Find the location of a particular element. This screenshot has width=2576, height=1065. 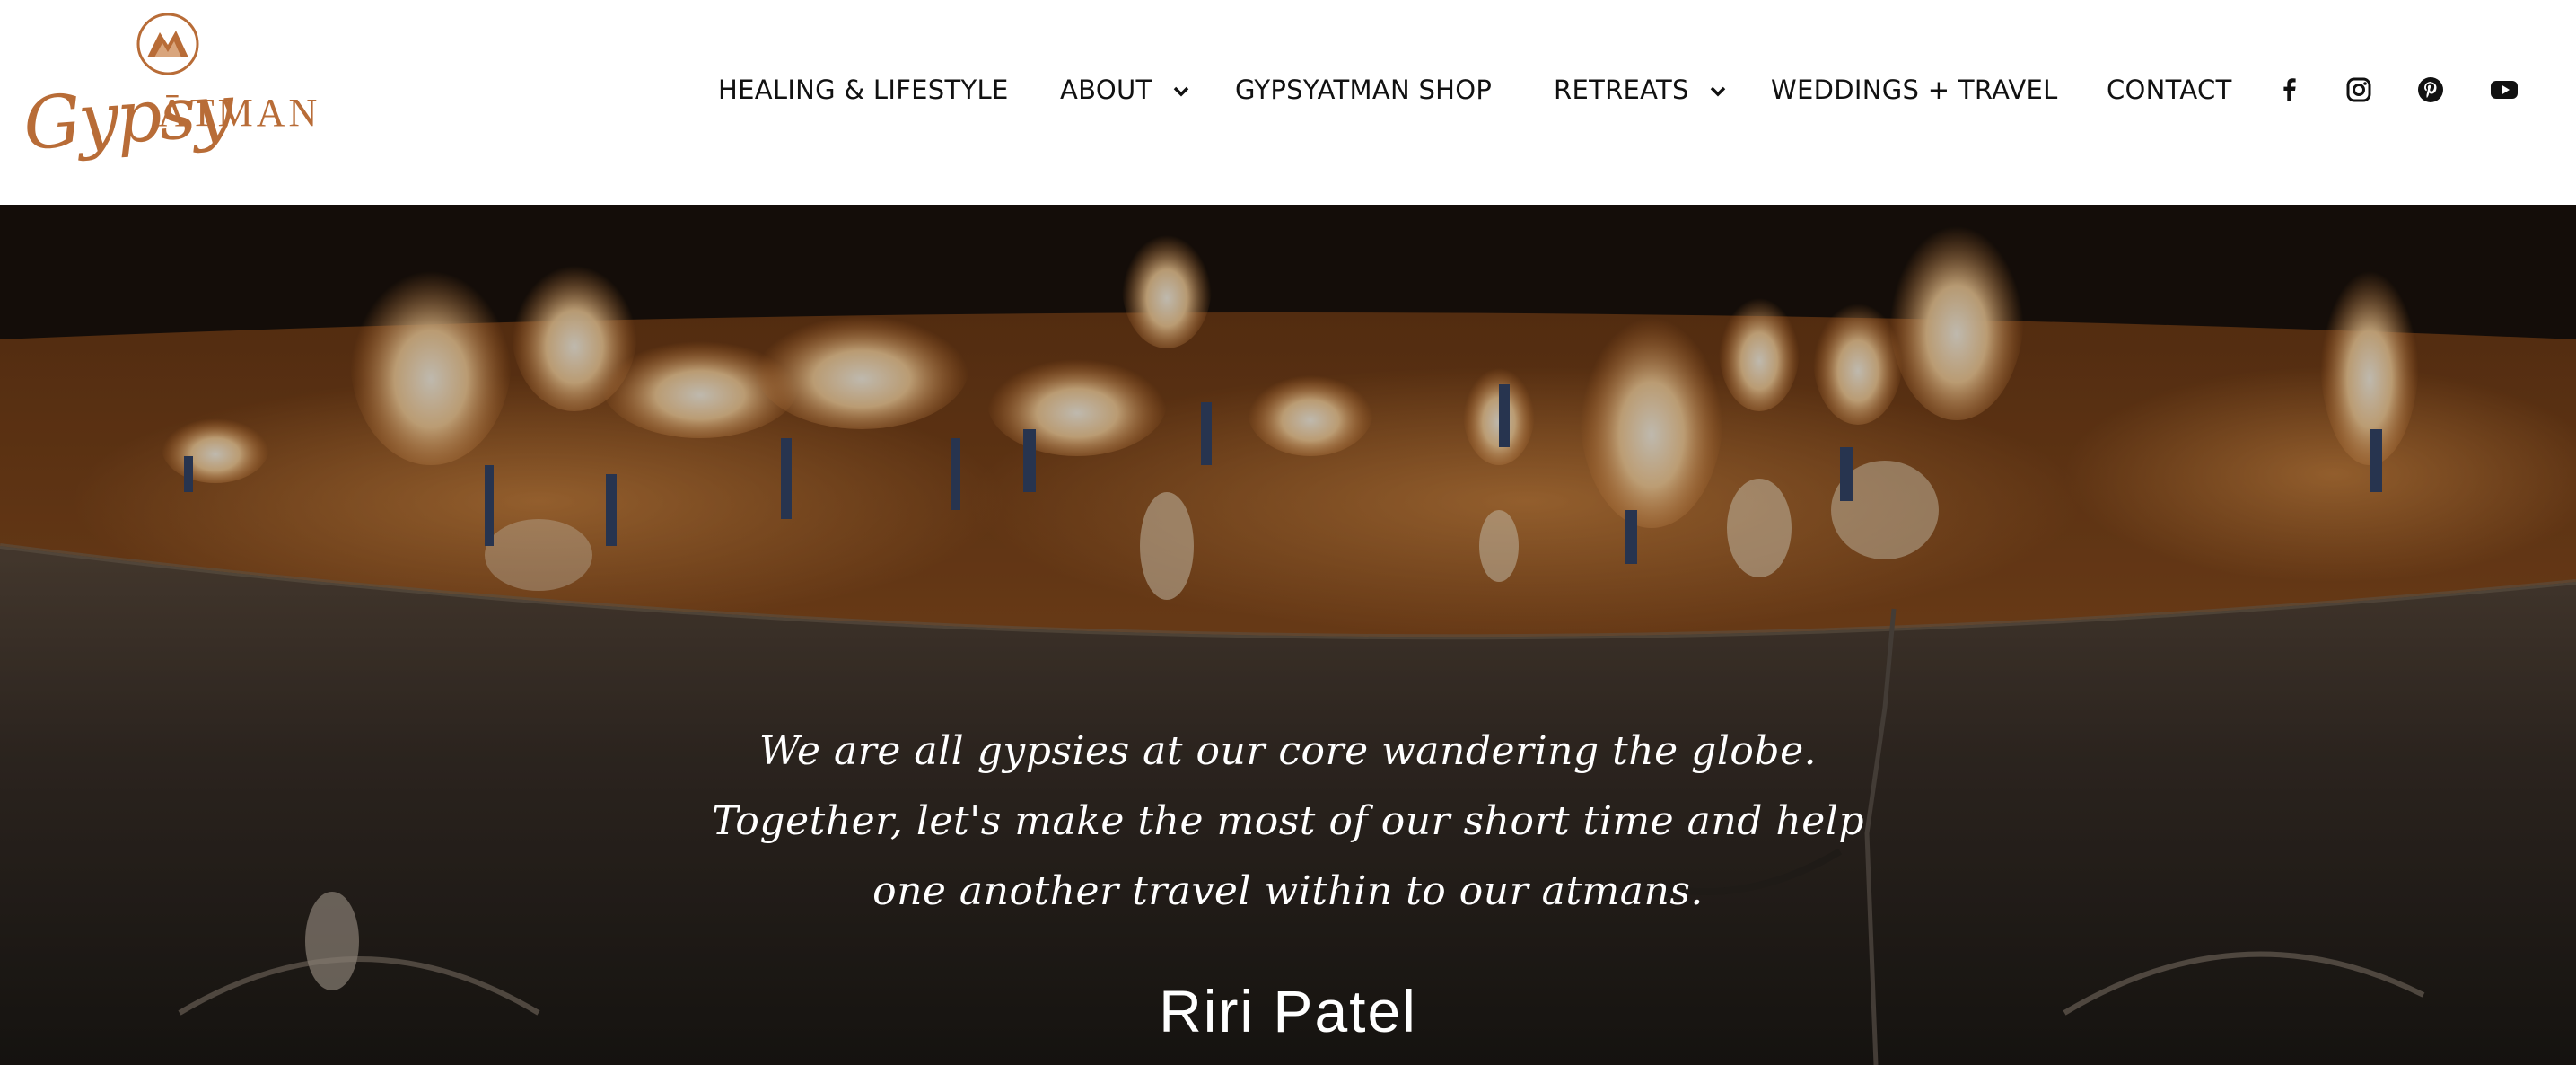

pinterest-icon is located at coordinates (2431, 90).